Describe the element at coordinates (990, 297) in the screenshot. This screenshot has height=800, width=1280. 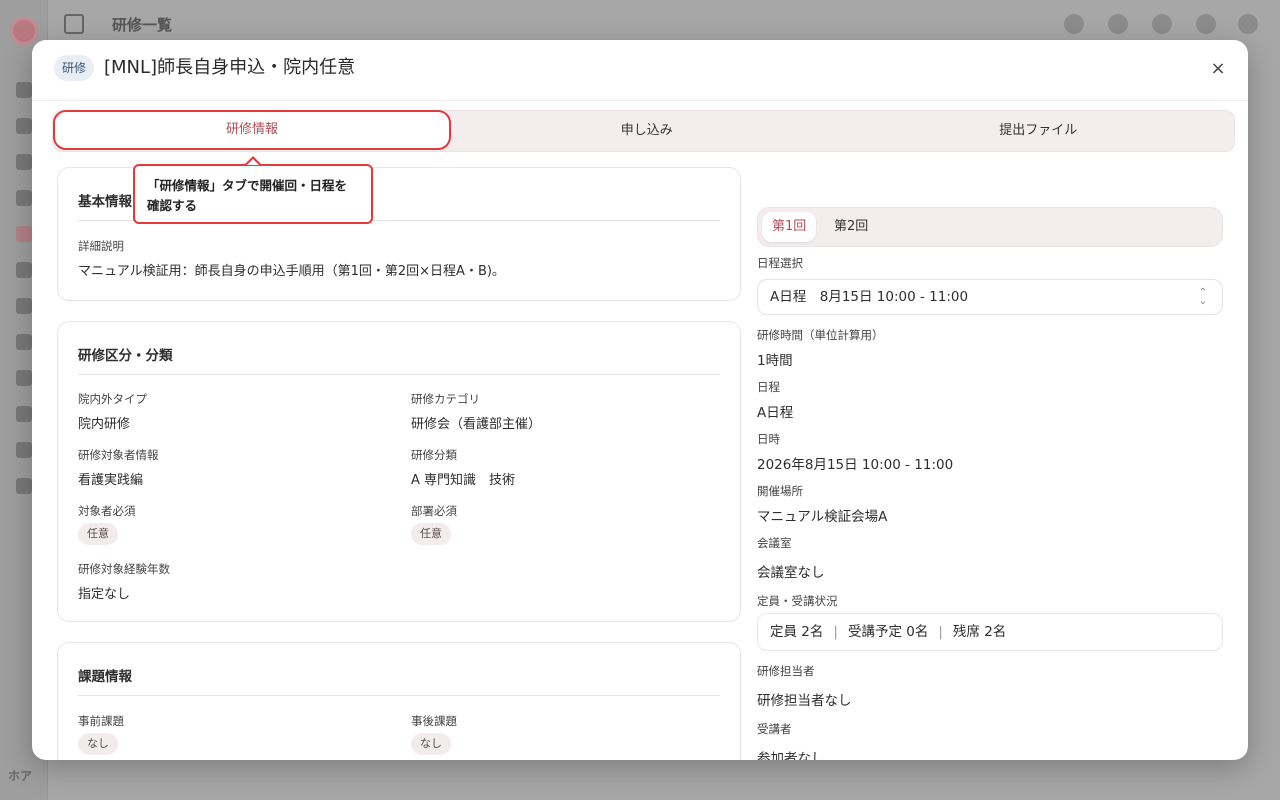
I see `schedule-select: A日程 8月15日 10:00 - 11:00 ⌃ ⌄` at that location.